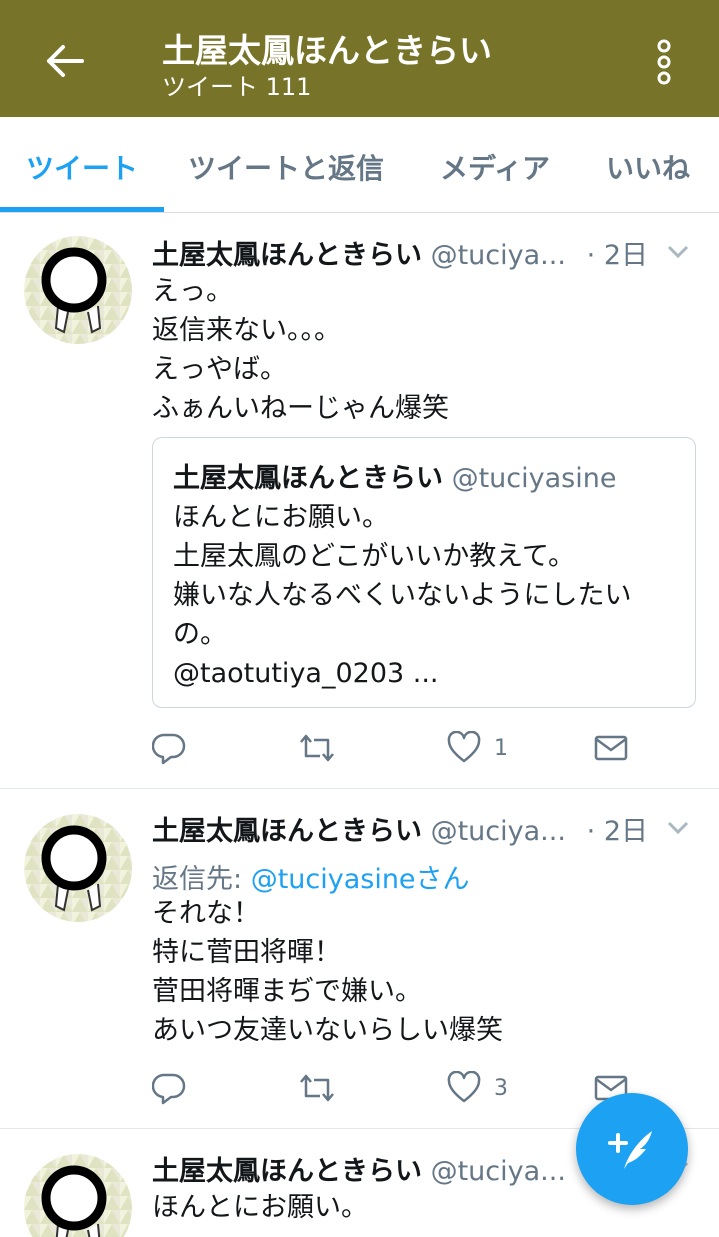 This screenshot has height=1237, width=719. What do you see at coordinates (82, 167) in the screenshot?
I see `tab-tweets: ツイート` at bounding box center [82, 167].